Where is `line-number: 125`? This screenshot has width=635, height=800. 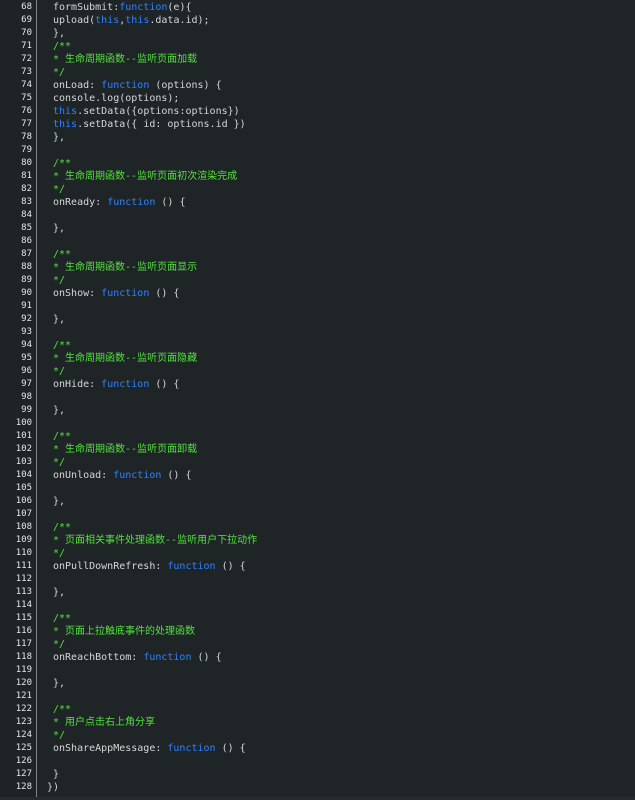 line-number: 125 is located at coordinates (23, 748).